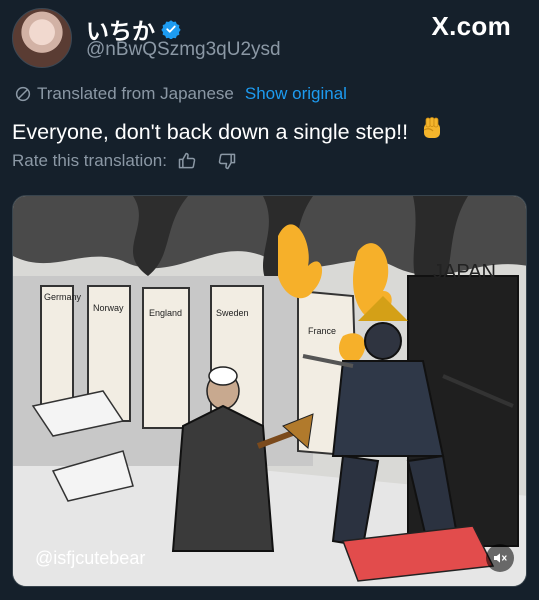  What do you see at coordinates (135, 93) in the screenshot?
I see `translated-from-label: Translated from Japanese` at bounding box center [135, 93].